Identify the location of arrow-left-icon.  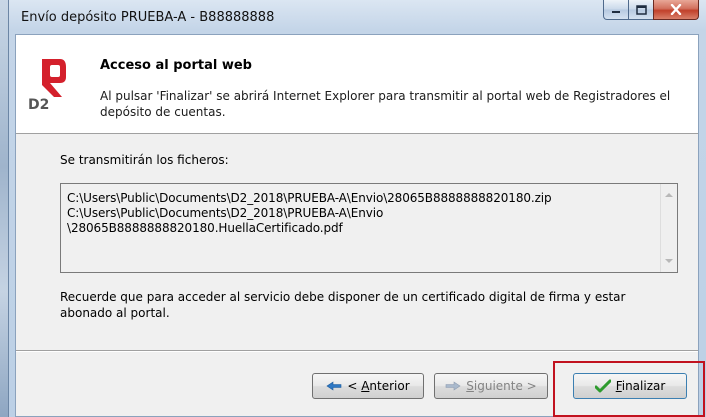
(334, 386).